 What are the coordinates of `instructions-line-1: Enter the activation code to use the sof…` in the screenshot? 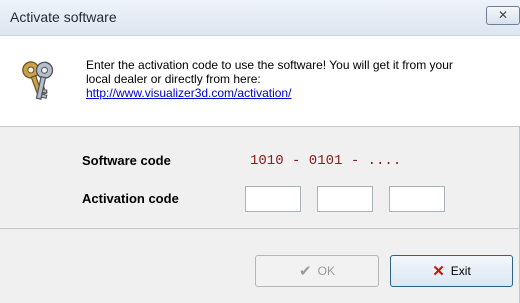 It's located at (269, 65).